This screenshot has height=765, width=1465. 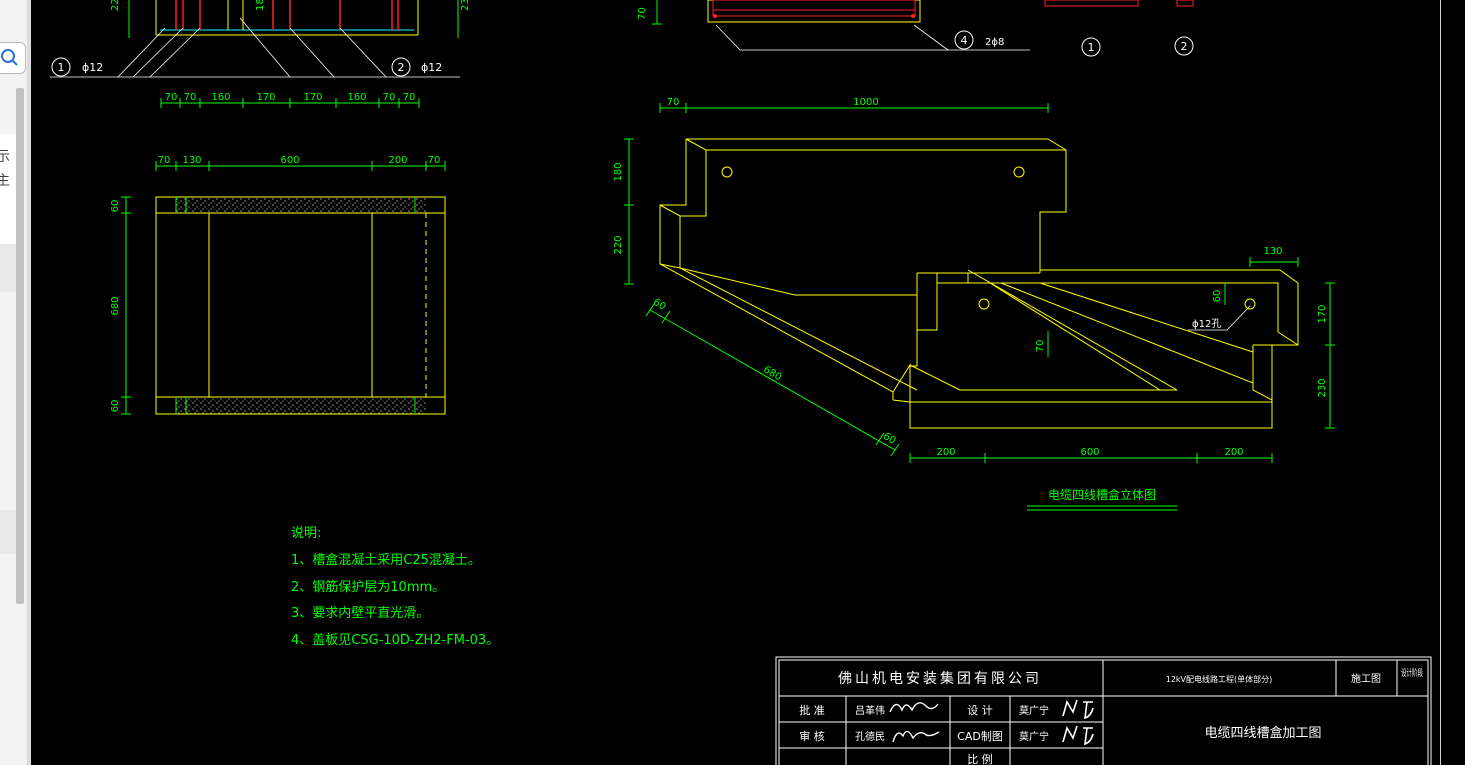 I want to click on search-icon, so click(x=9, y=57).